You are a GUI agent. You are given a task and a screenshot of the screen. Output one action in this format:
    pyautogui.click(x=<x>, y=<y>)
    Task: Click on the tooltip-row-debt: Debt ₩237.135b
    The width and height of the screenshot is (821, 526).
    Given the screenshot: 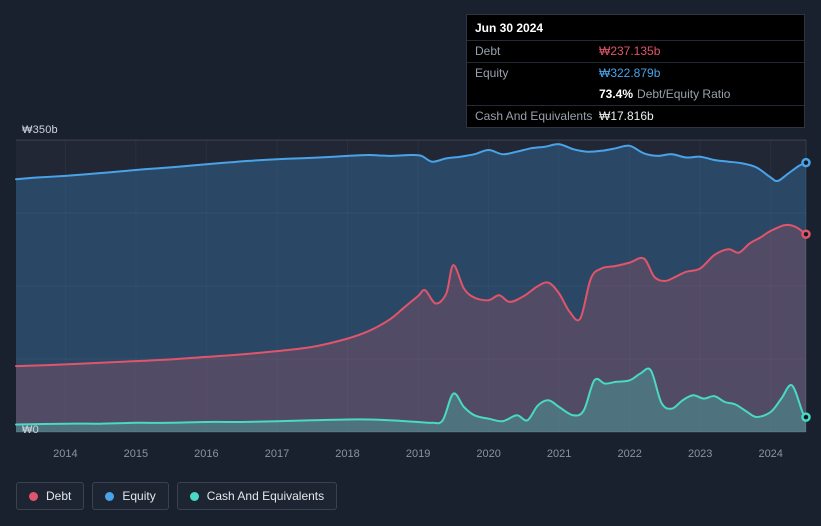 What is the action you would take?
    pyautogui.click(x=635, y=52)
    